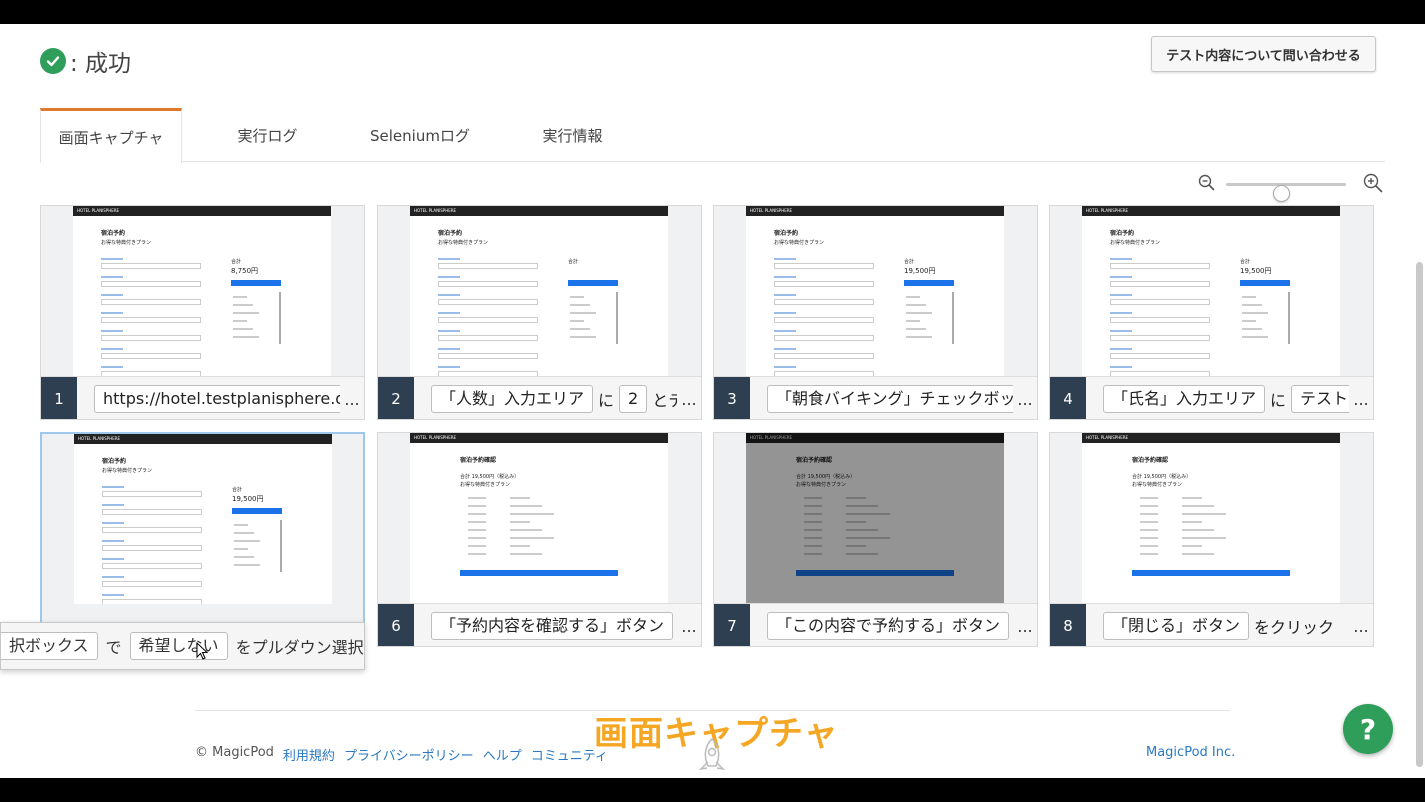  Describe the element at coordinates (256, 283) in the screenshot. I see `thumb-submit` at that location.